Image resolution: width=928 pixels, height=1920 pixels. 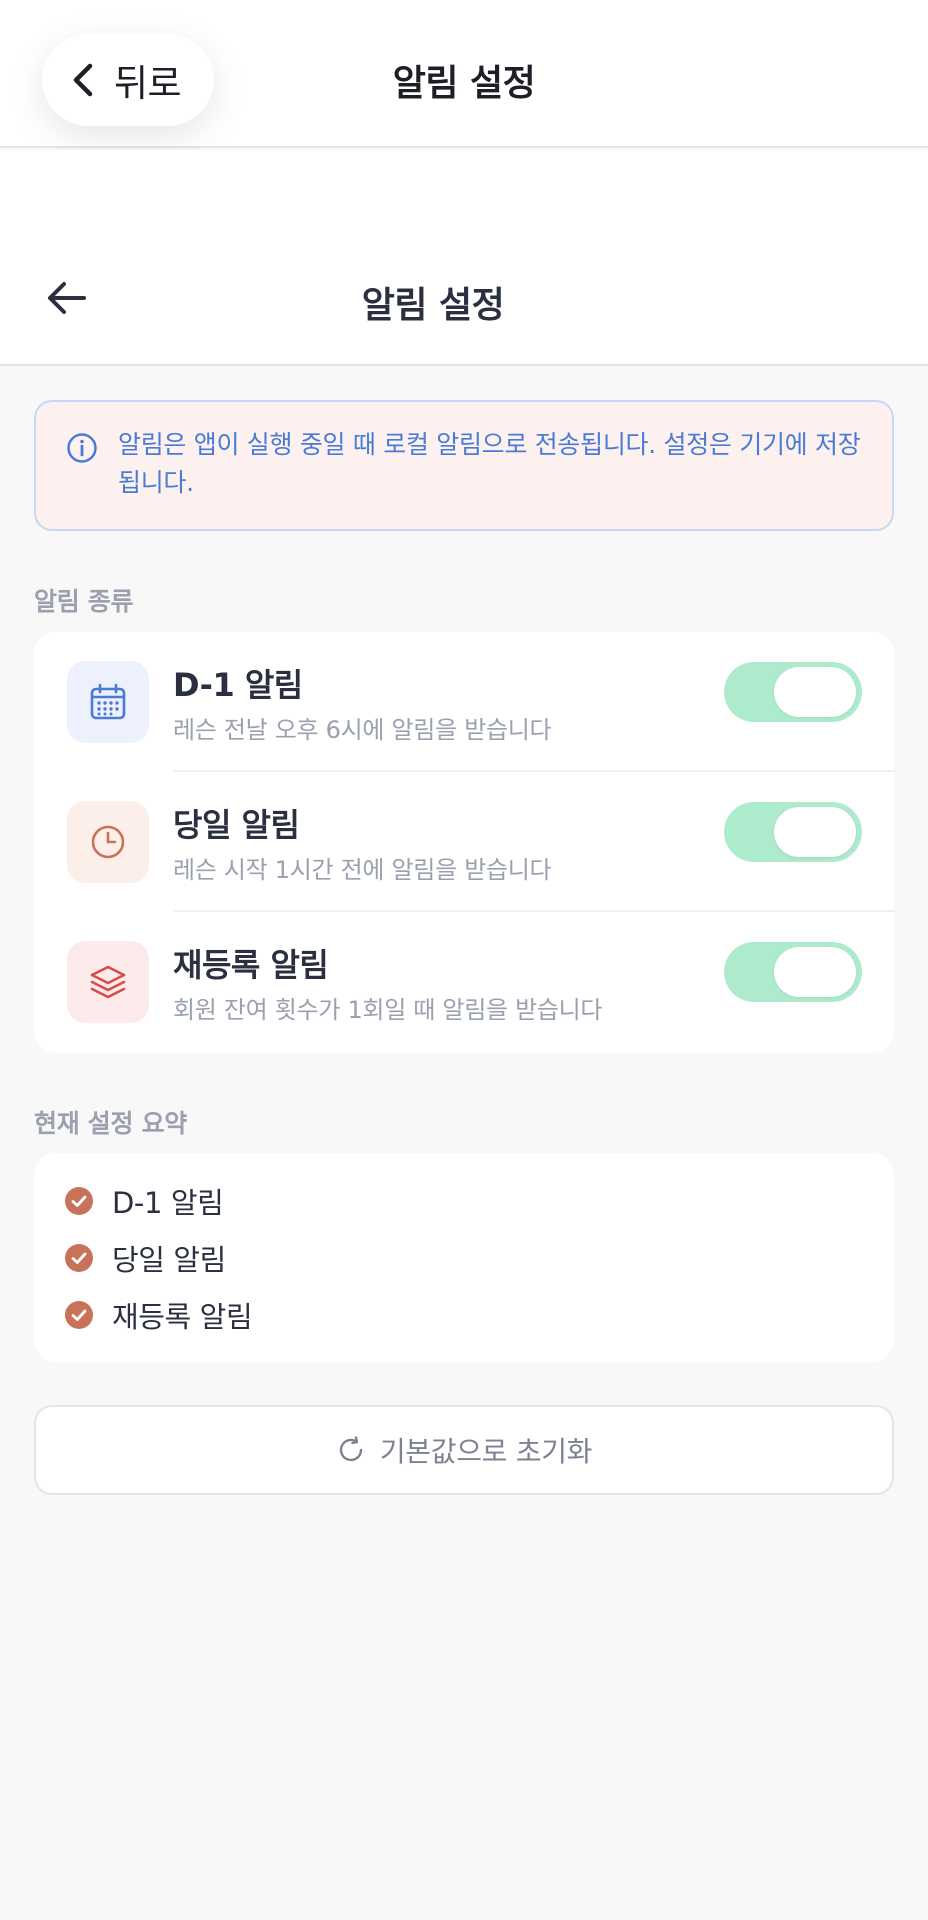 What do you see at coordinates (362, 870) in the screenshot?
I see `notification-description: 레슨 시작 1시간 전에 알림을 받습니다` at bounding box center [362, 870].